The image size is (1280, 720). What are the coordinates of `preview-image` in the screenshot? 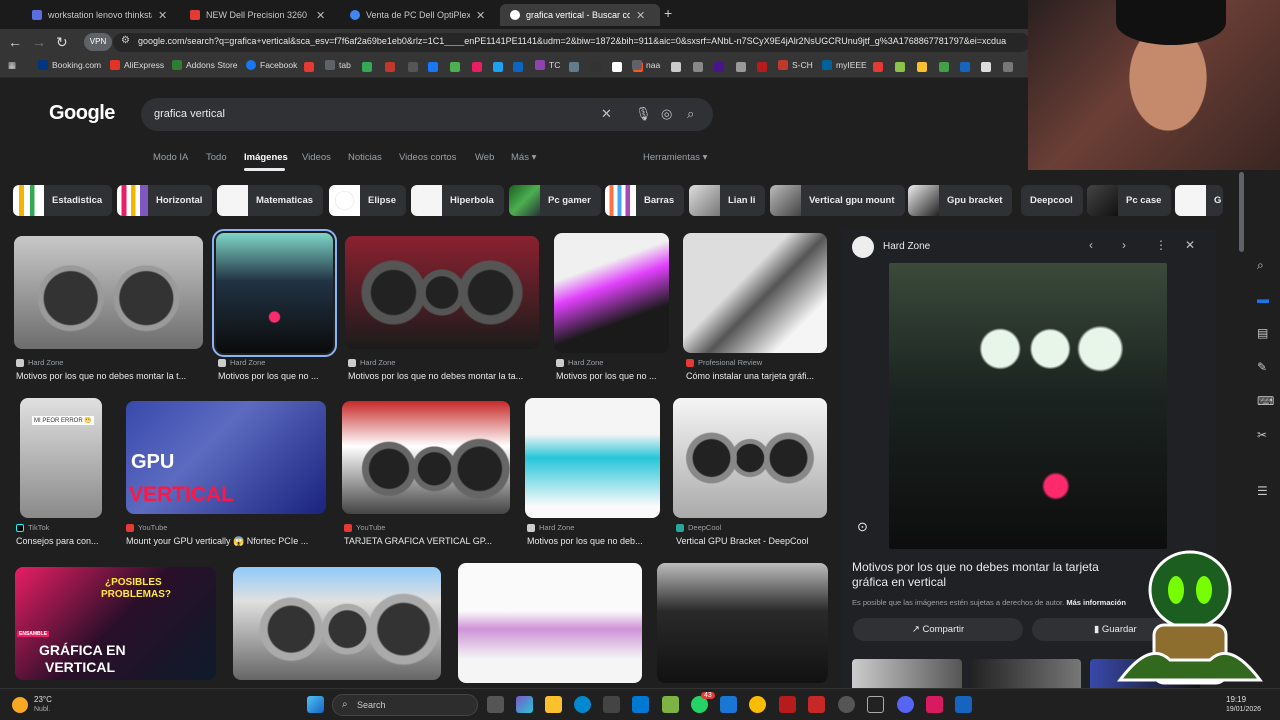 It's located at (1028, 406).